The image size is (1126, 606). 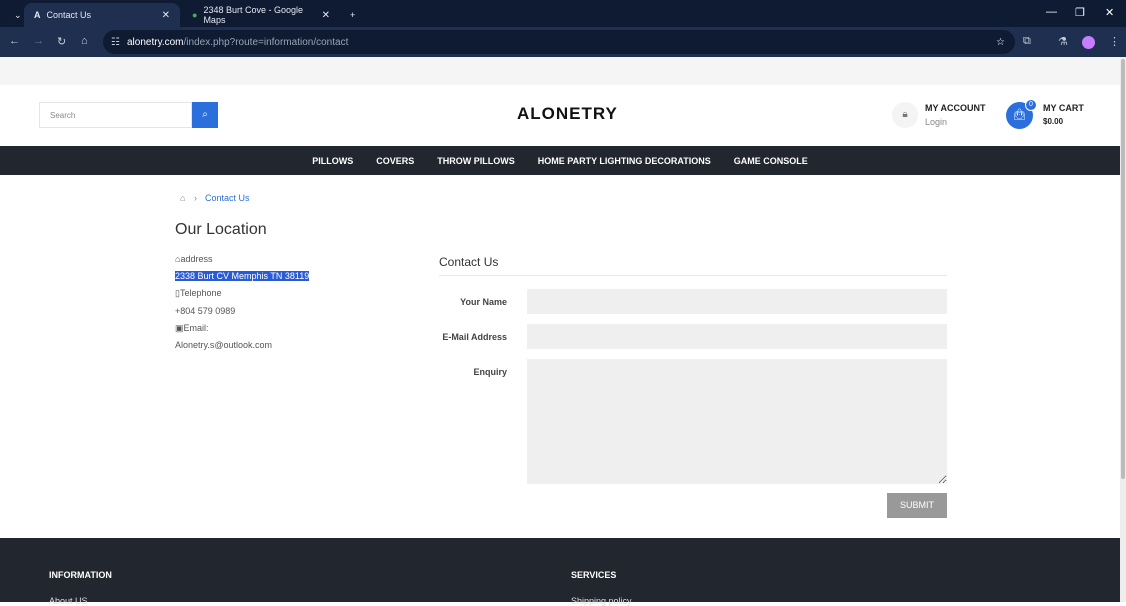 I want to click on maps-pin-icon: ●, so click(x=195, y=15).